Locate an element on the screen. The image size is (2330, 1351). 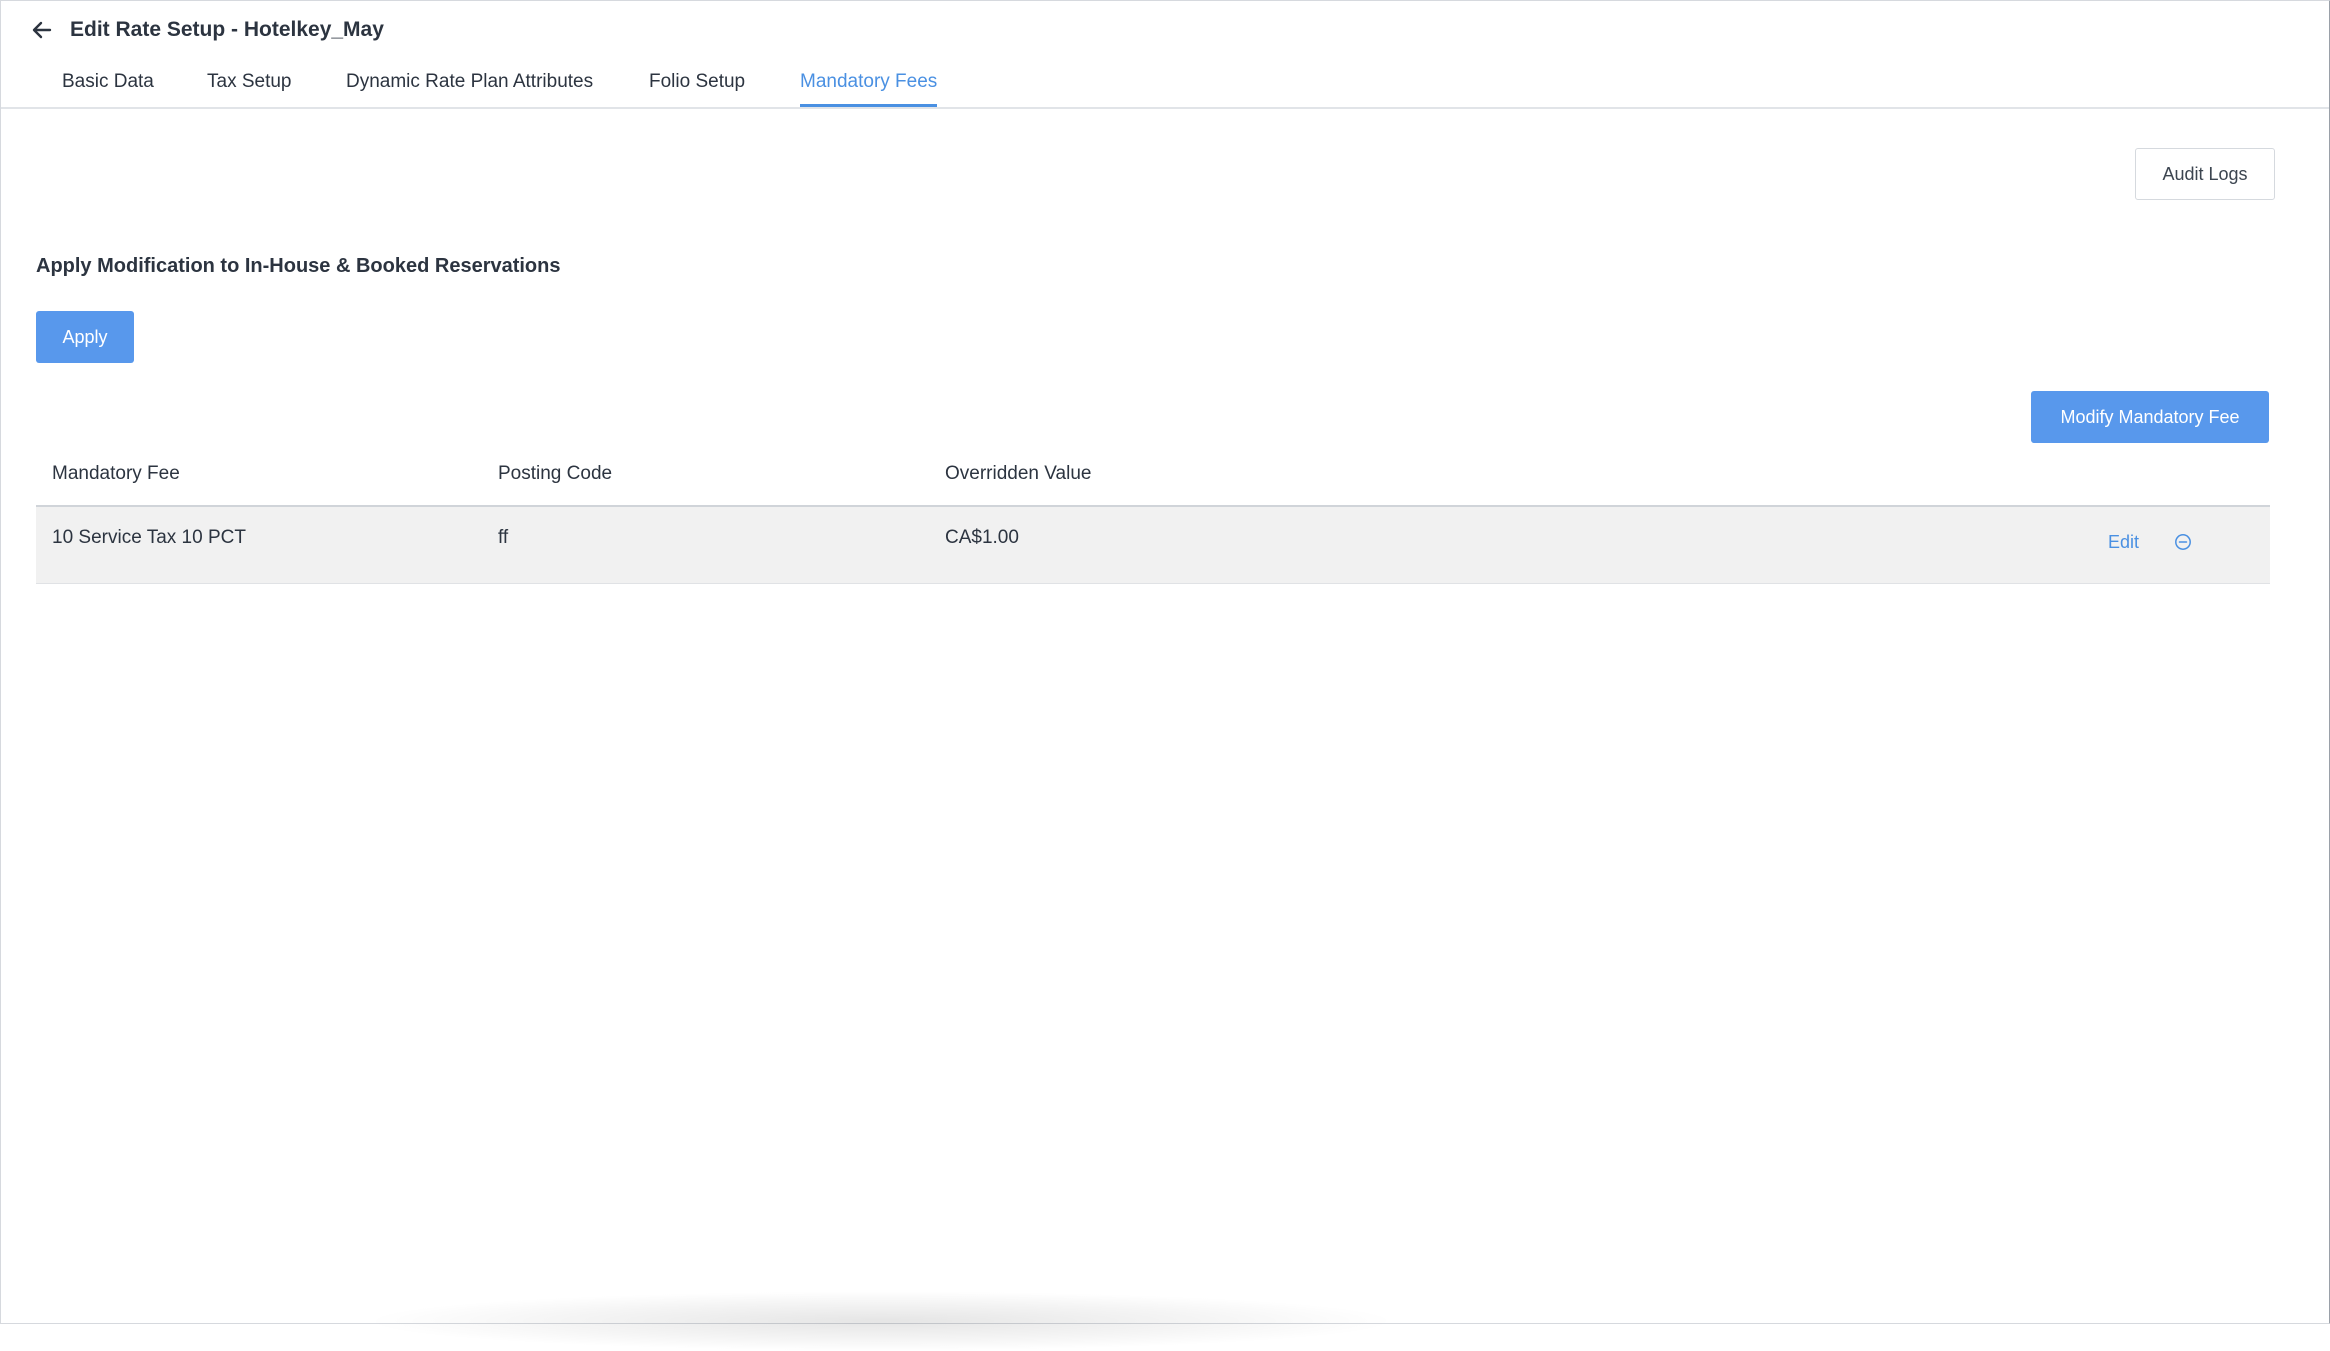
overridden-value-cell: CA$1.00 is located at coordinates (982, 537).